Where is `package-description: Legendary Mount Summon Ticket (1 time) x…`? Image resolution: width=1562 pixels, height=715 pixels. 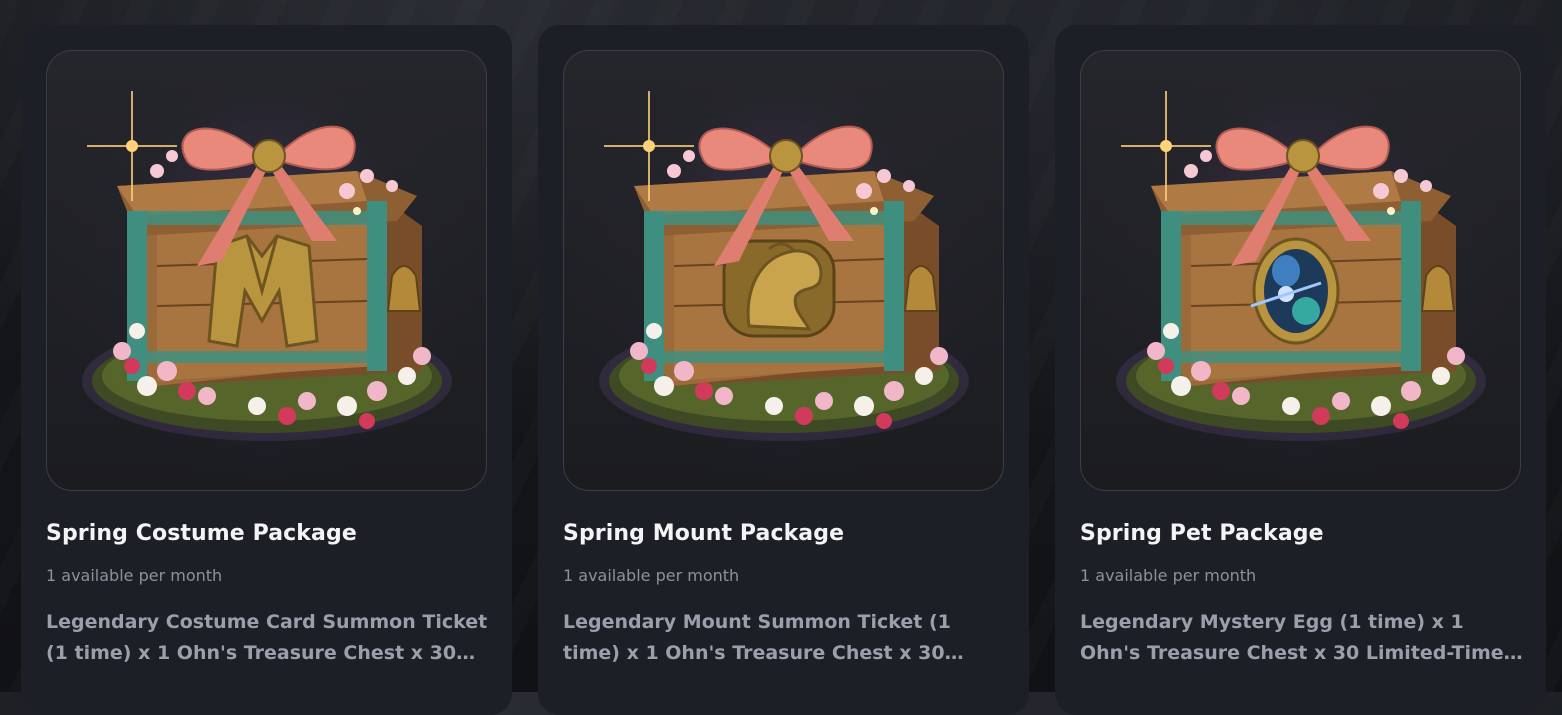
package-description: Legendary Mount Summon Ticket (1 time) x… is located at coordinates (757, 637).